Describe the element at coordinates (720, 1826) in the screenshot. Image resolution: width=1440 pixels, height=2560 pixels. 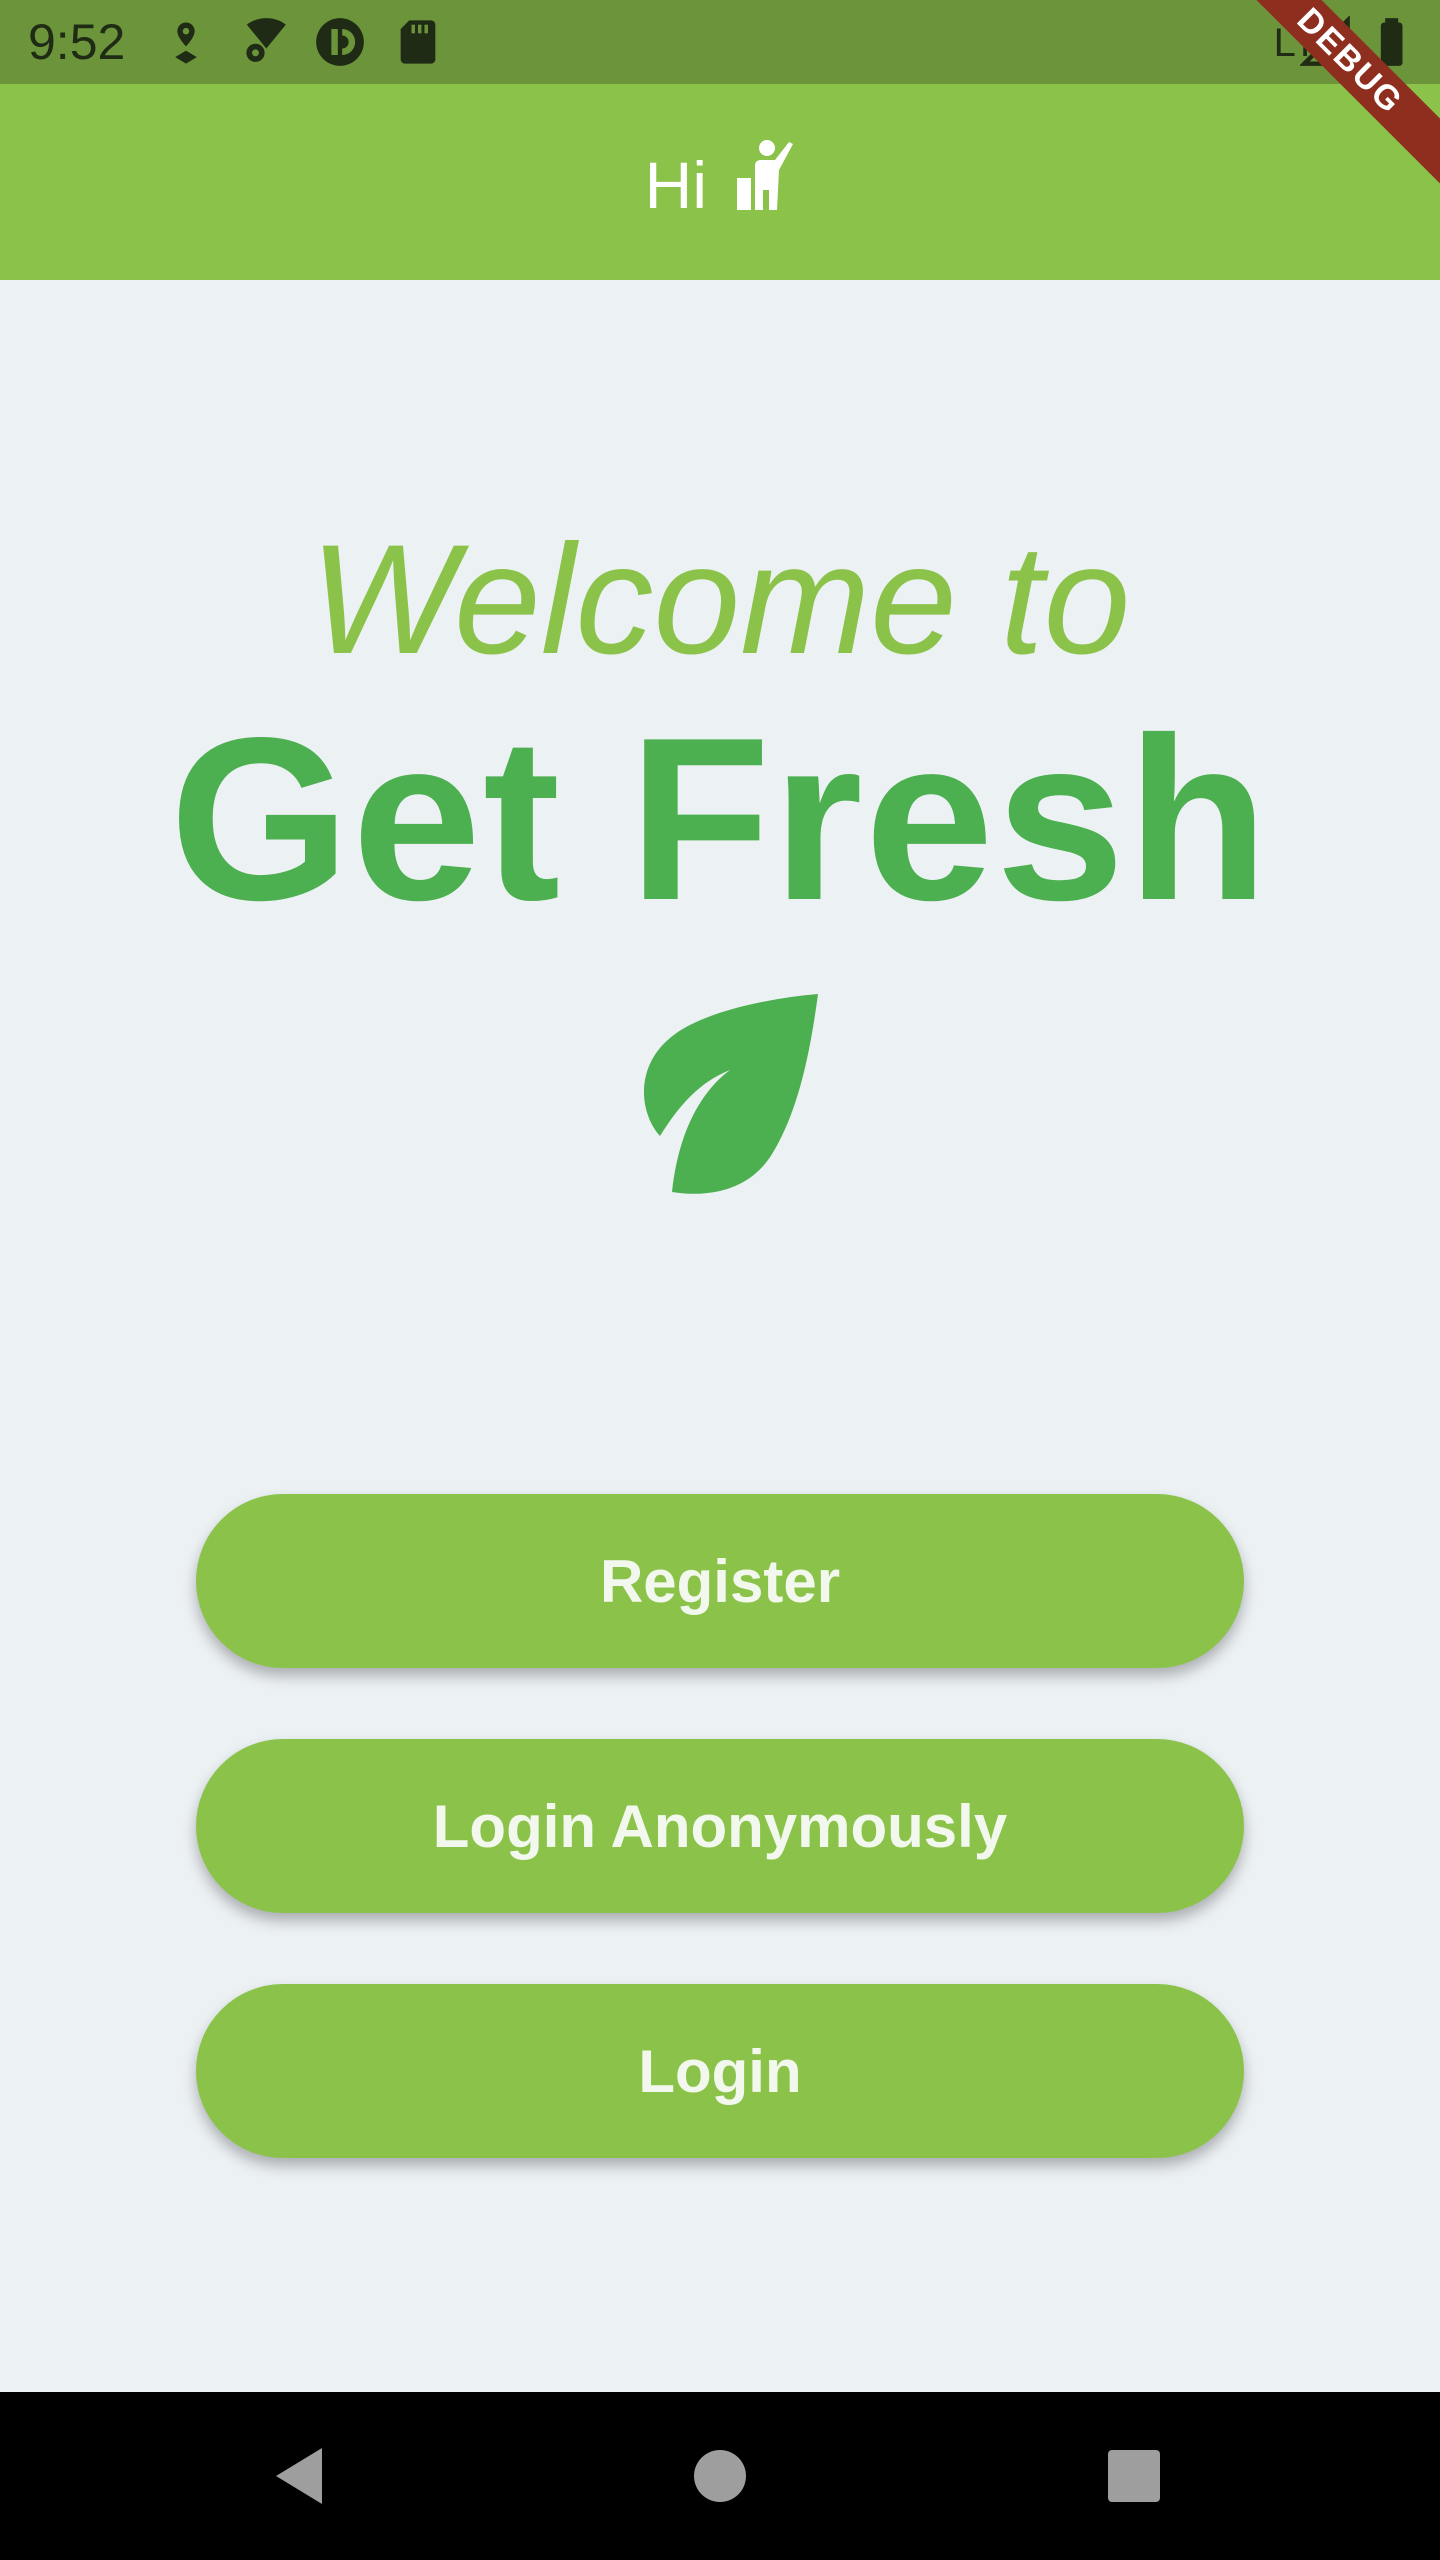
I see `login-anonymously-button: Login Anonymously` at that location.